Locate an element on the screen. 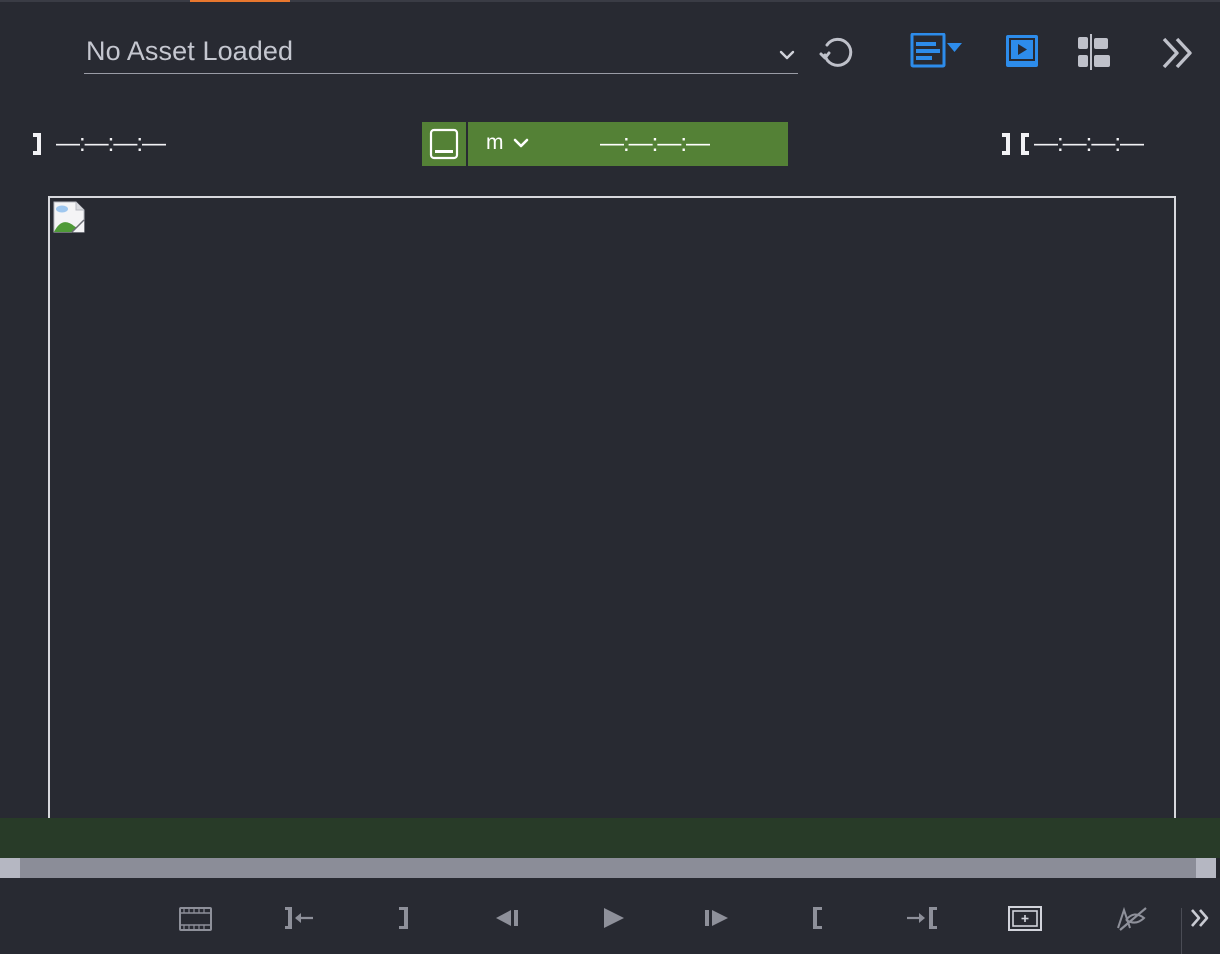 The height and width of the screenshot is (954, 1220). mark-out-bracket-icon is located at coordinates (37, 144).